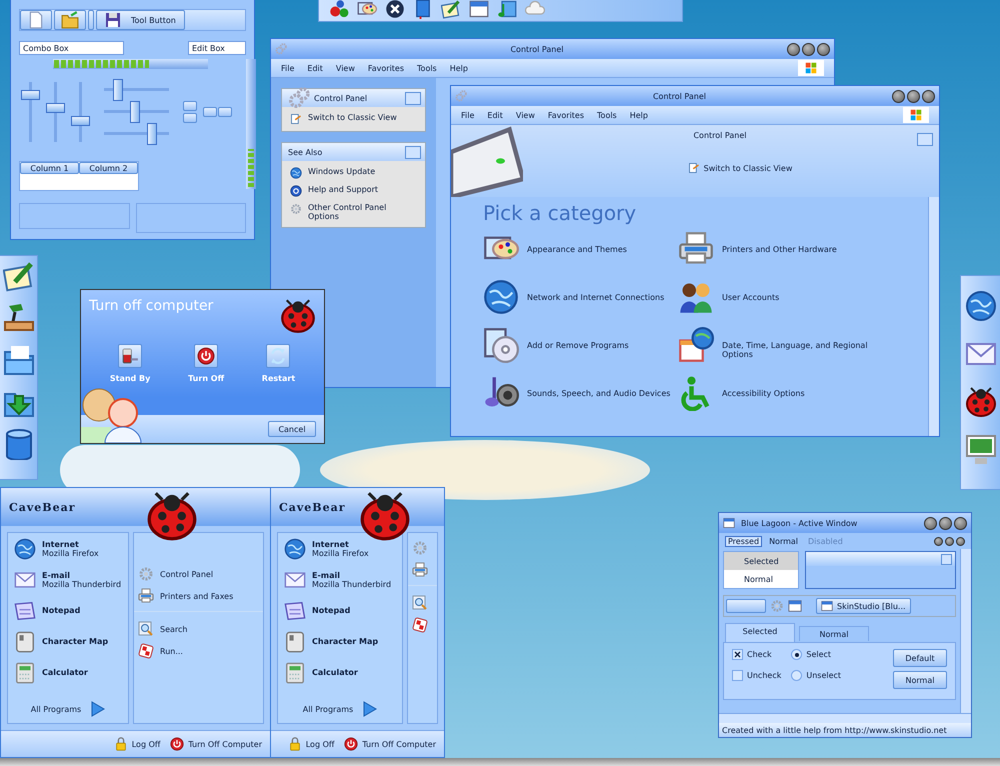 The width and height of the screenshot is (1000, 766). Describe the element at coordinates (427, 68) in the screenshot. I see `menu-item: Tools` at that location.